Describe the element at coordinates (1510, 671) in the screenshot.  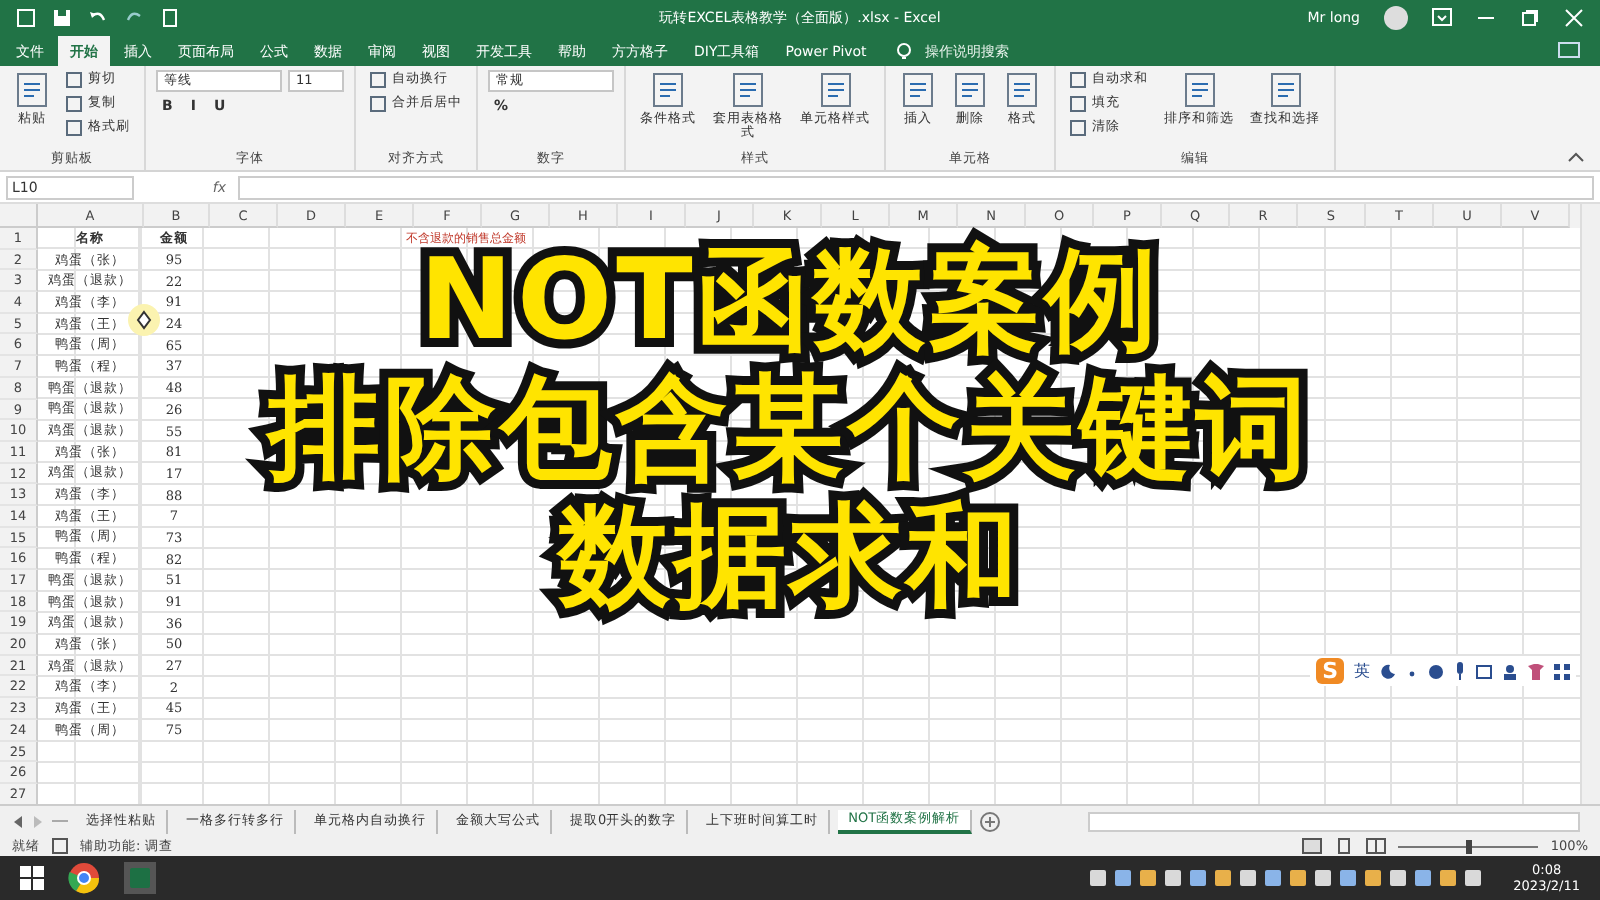
I see `person-icon` at that location.